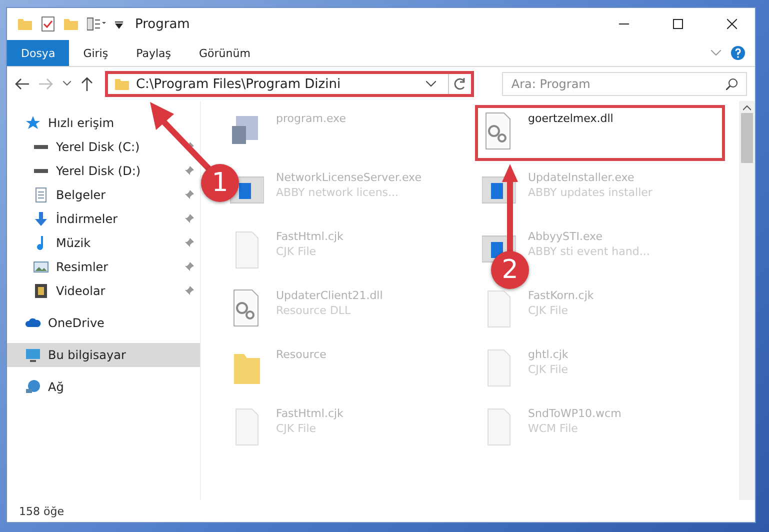 The width and height of the screenshot is (769, 532). Describe the element at coordinates (732, 84) in the screenshot. I see `search-icon` at that location.